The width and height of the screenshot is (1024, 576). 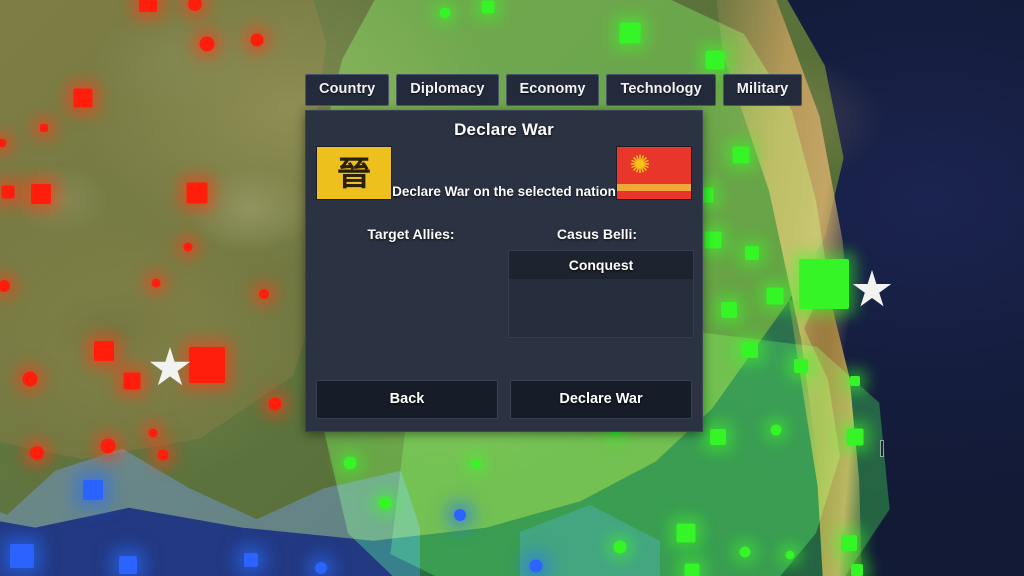 What do you see at coordinates (504, 129) in the screenshot?
I see `dialog-title: Declare War` at bounding box center [504, 129].